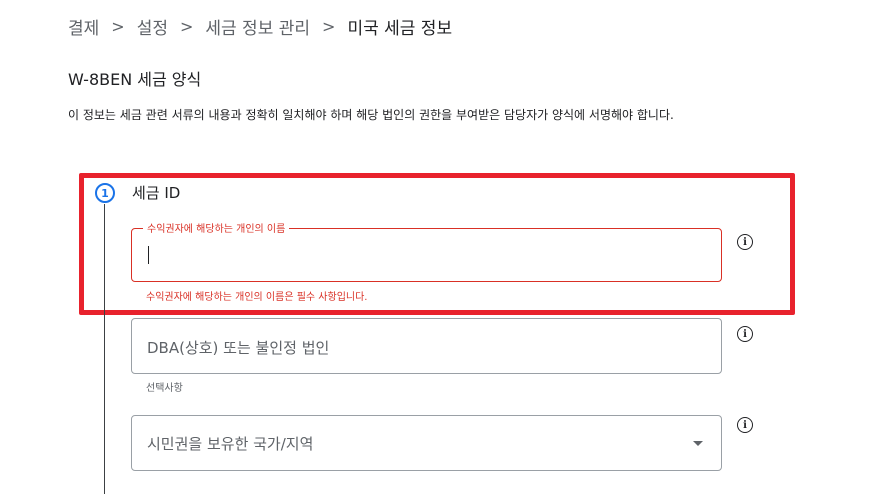 The image size is (874, 494). I want to click on step-title: 세금 ID, so click(156, 193).